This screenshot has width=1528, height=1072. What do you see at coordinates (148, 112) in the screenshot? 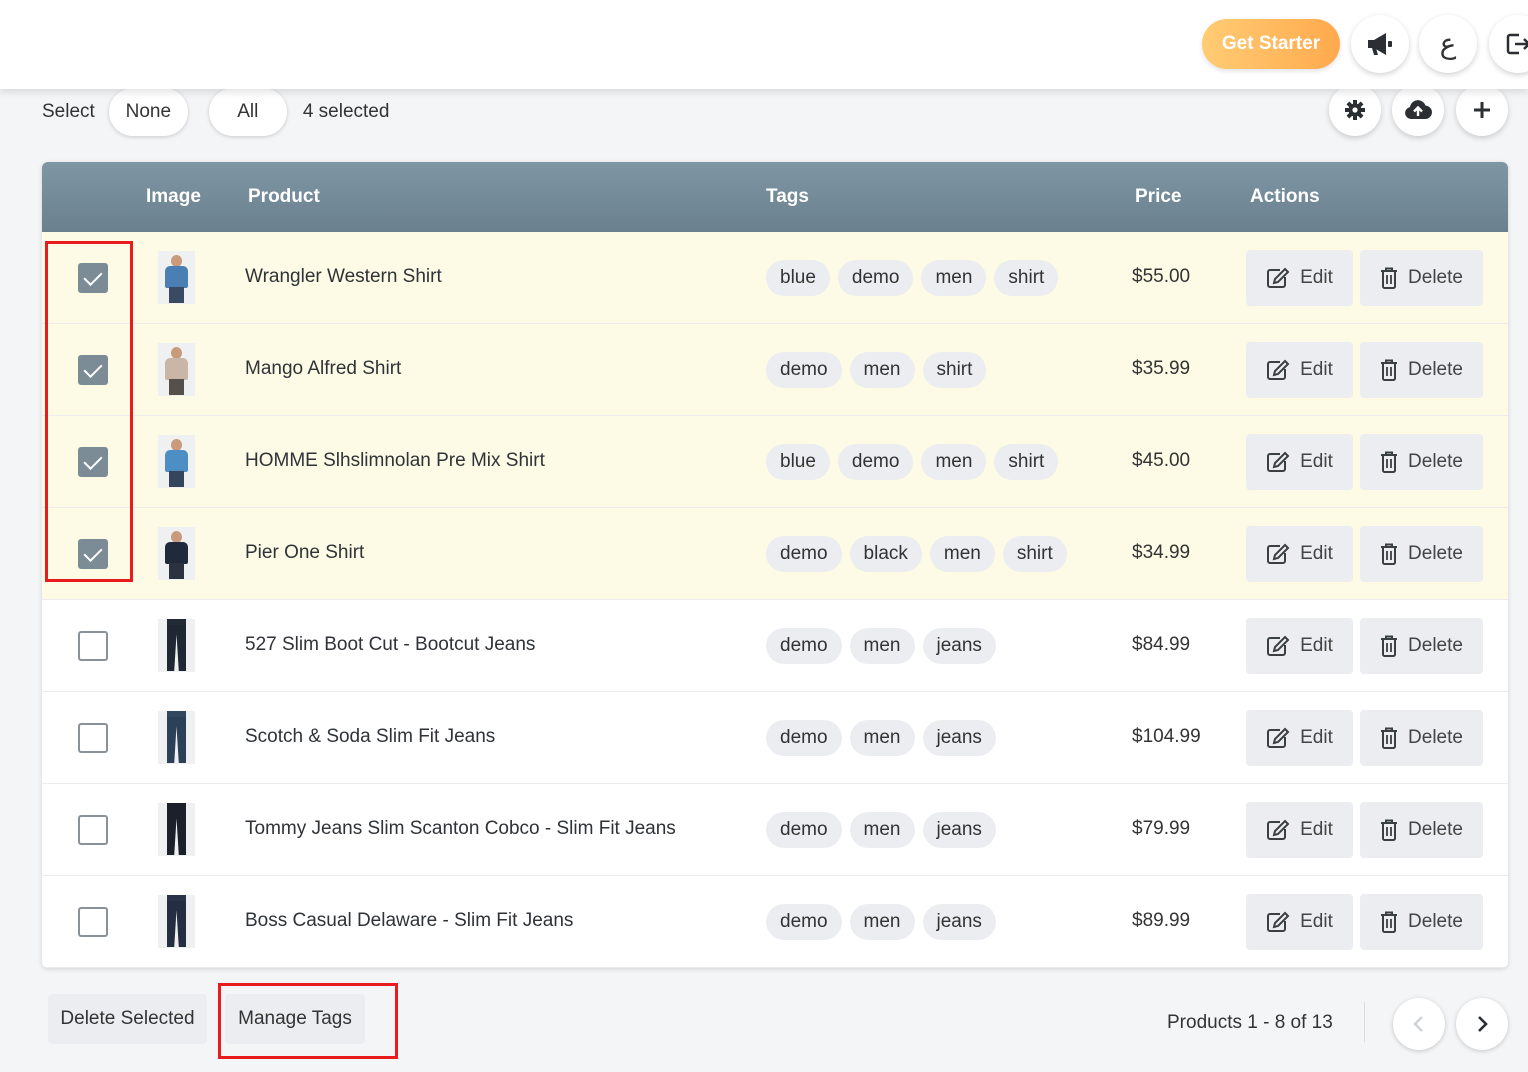
I see `select-none-button: None` at bounding box center [148, 112].